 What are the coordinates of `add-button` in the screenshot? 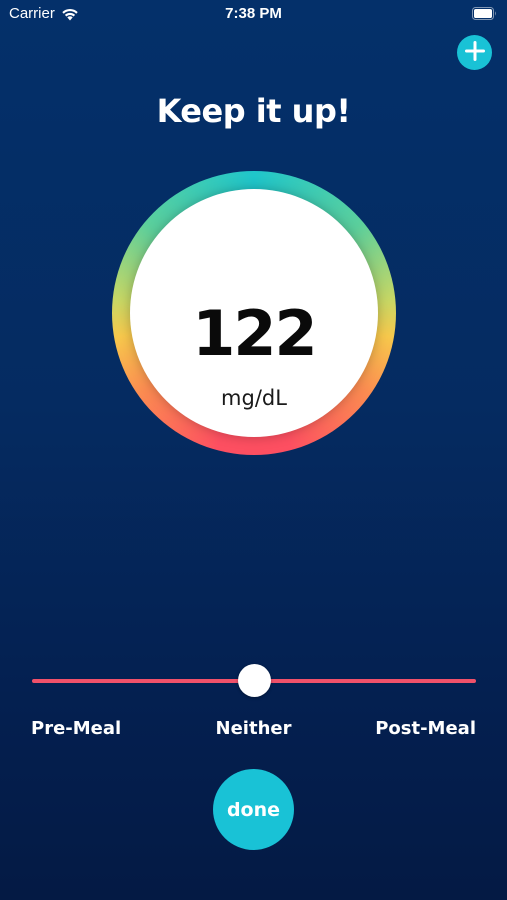 It's located at (474, 52).